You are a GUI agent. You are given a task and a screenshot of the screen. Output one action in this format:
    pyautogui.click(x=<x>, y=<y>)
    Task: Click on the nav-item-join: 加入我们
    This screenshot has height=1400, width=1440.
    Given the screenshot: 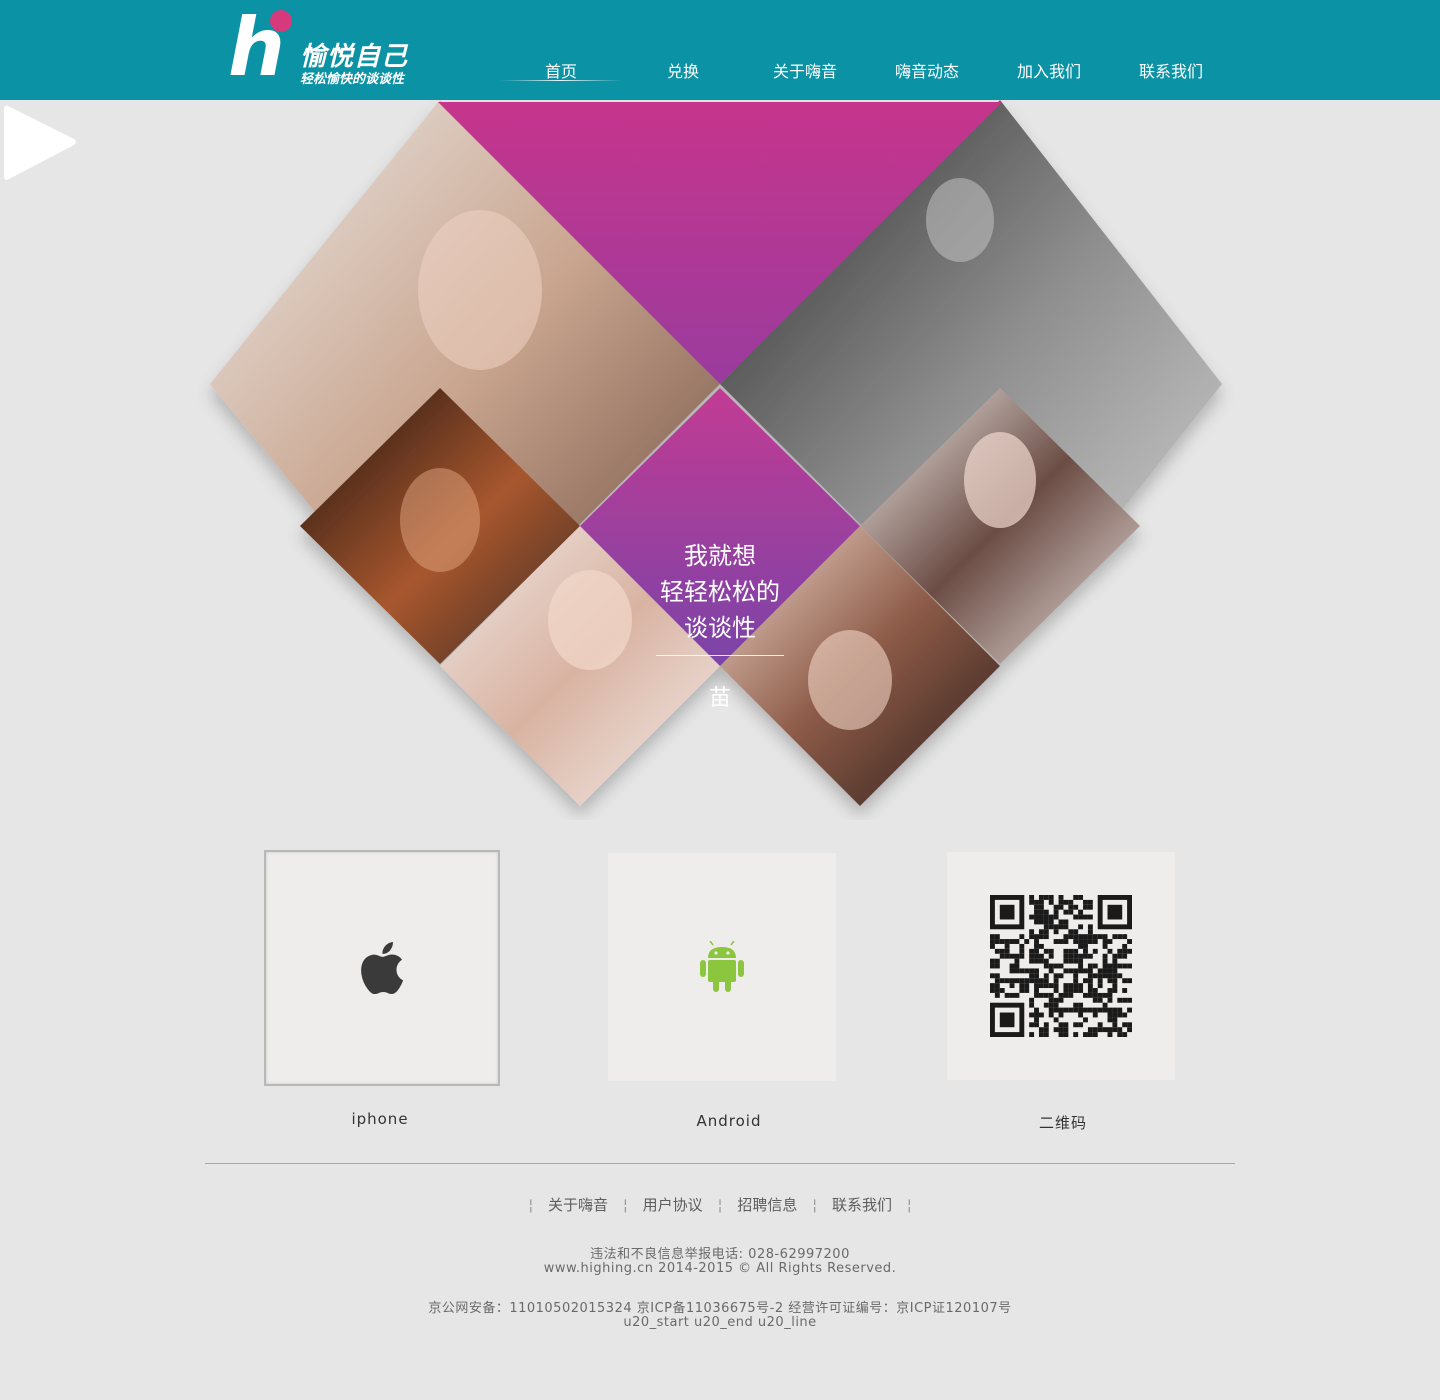 What is the action you would take?
    pyautogui.click(x=1049, y=70)
    